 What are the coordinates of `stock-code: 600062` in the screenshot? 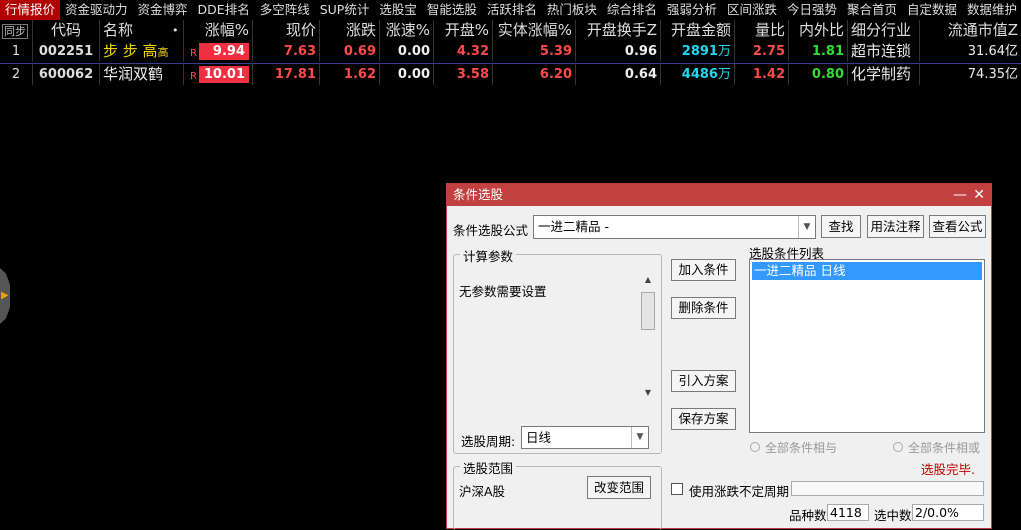 It's located at (66, 74).